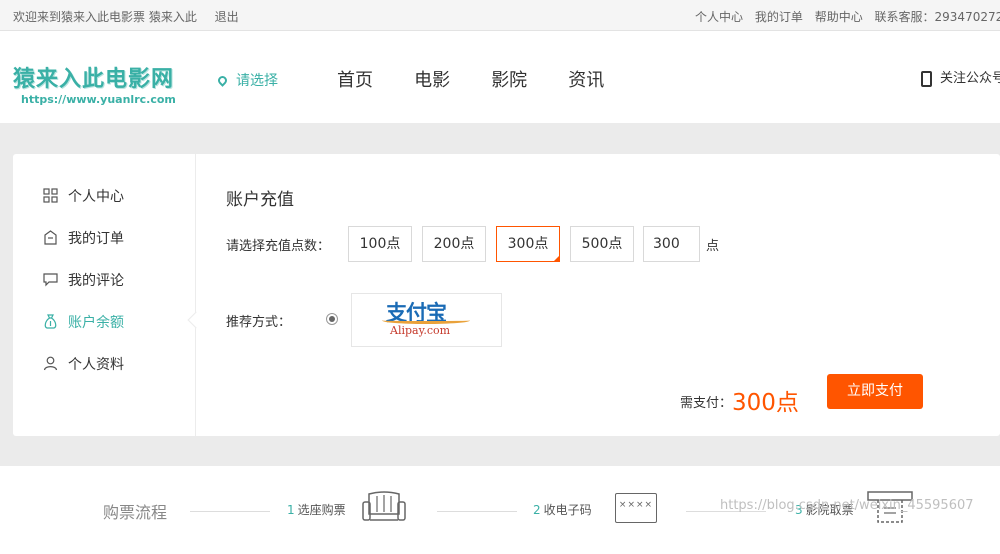  I want to click on process-step-1: 1 选座购票, so click(316, 510).